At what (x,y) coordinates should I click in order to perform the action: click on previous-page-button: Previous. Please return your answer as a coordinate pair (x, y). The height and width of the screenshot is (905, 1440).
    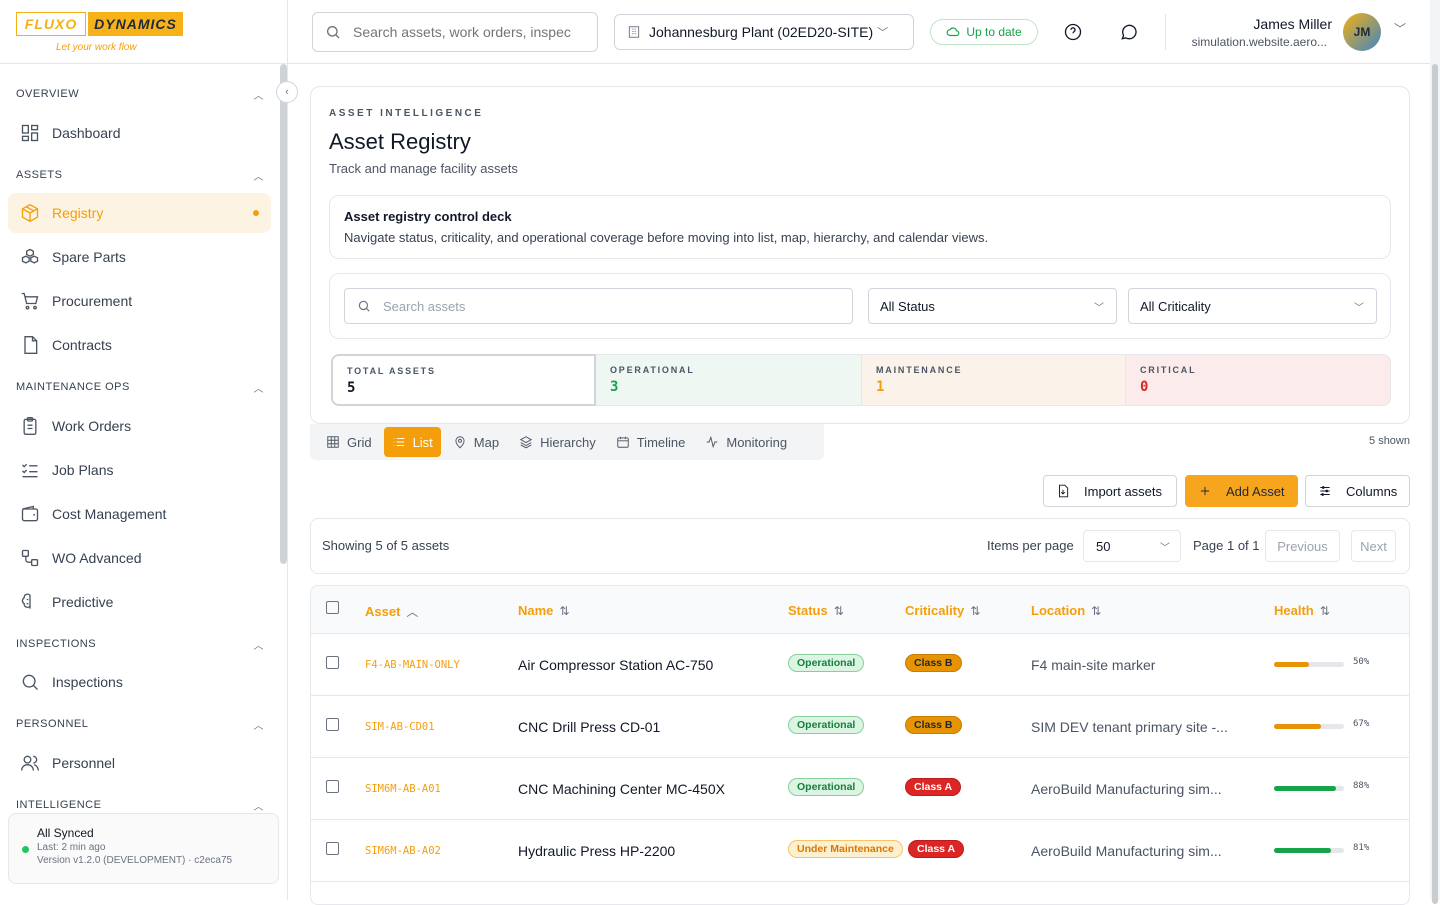
    Looking at the image, I should click on (1302, 546).